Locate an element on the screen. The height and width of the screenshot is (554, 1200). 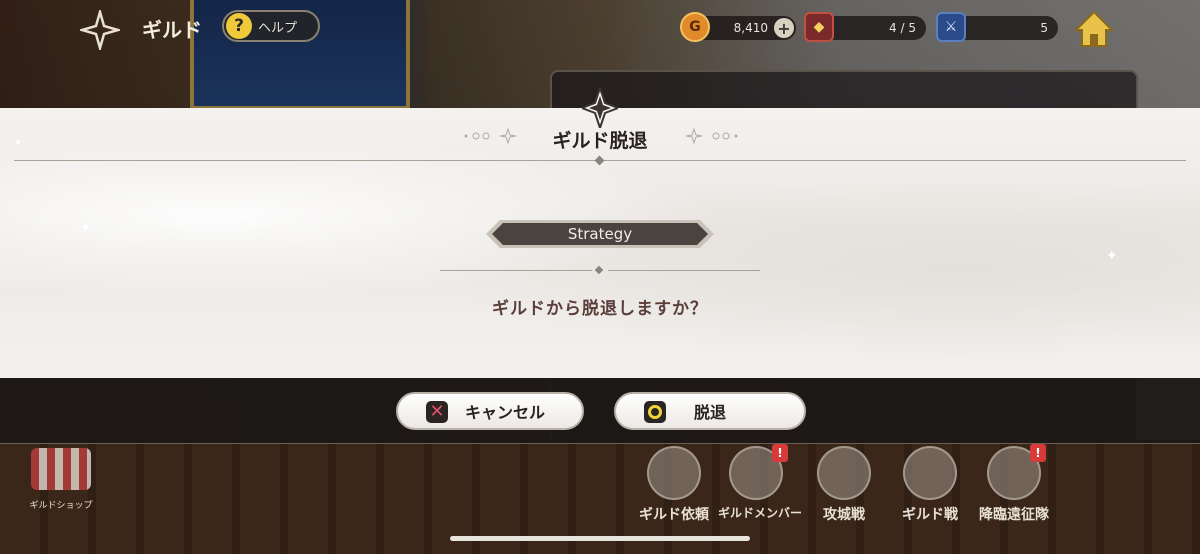
guild-shop-label: ギルドショップ is located at coordinates (61, 506).